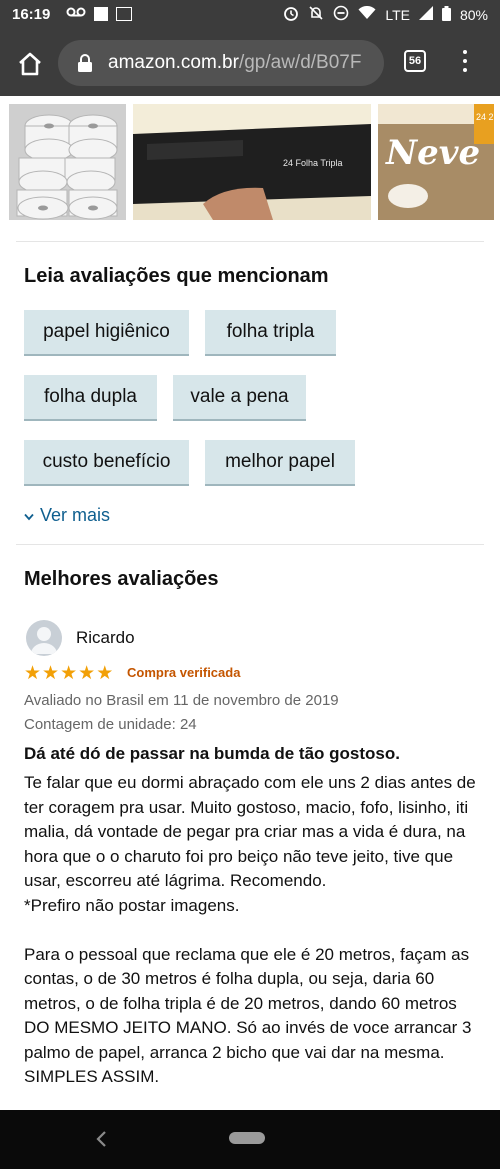 The height and width of the screenshot is (1169, 500). I want to click on mention-chip-folha-tripla: folha tripla, so click(270, 333).